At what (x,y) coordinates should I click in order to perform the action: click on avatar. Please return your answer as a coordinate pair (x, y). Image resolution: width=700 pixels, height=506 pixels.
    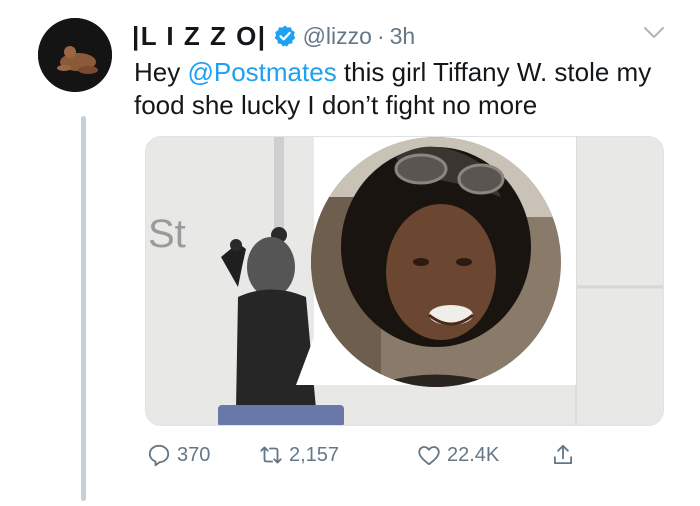
    Looking at the image, I should click on (75, 55).